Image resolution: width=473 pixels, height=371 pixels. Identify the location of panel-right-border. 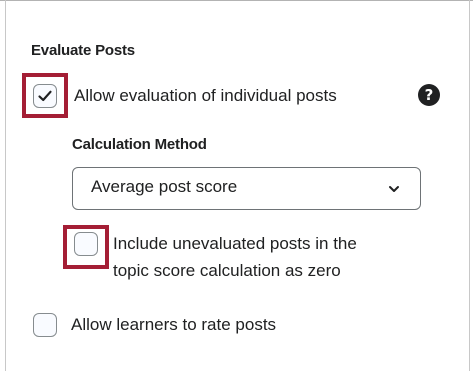
(469, 185).